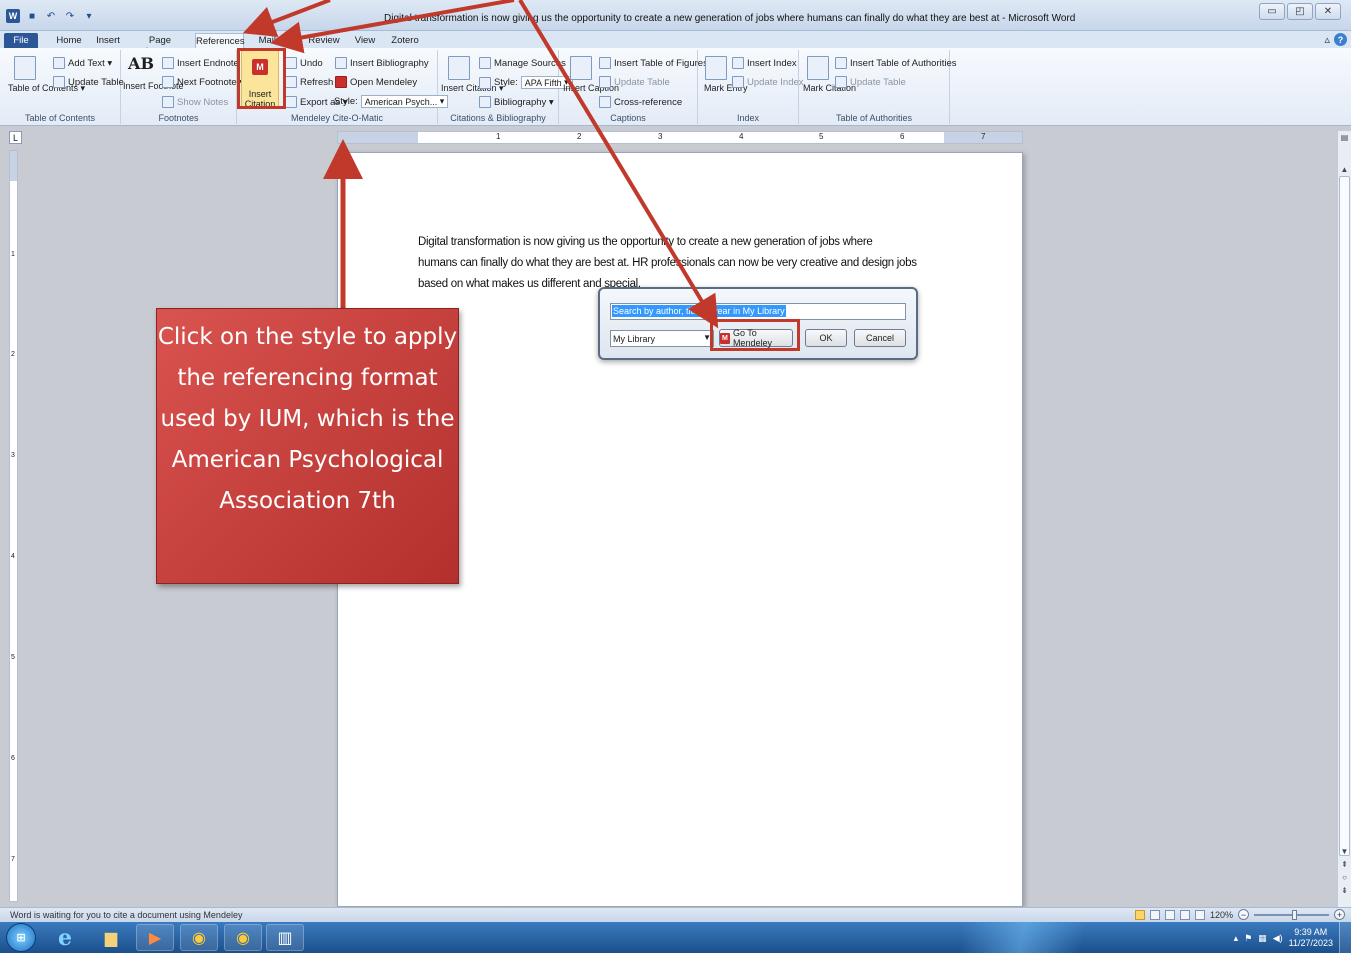 The width and height of the screenshot is (1351, 953). What do you see at coordinates (1344, 138) in the screenshot?
I see `ruler-toggle-icon: ▤` at bounding box center [1344, 138].